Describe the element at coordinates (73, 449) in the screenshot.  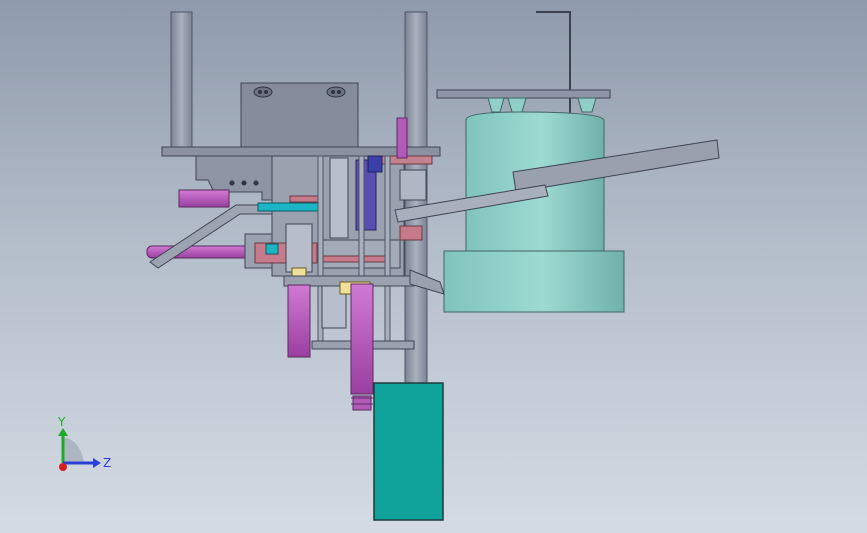
I see `triad-plane-icon` at that location.